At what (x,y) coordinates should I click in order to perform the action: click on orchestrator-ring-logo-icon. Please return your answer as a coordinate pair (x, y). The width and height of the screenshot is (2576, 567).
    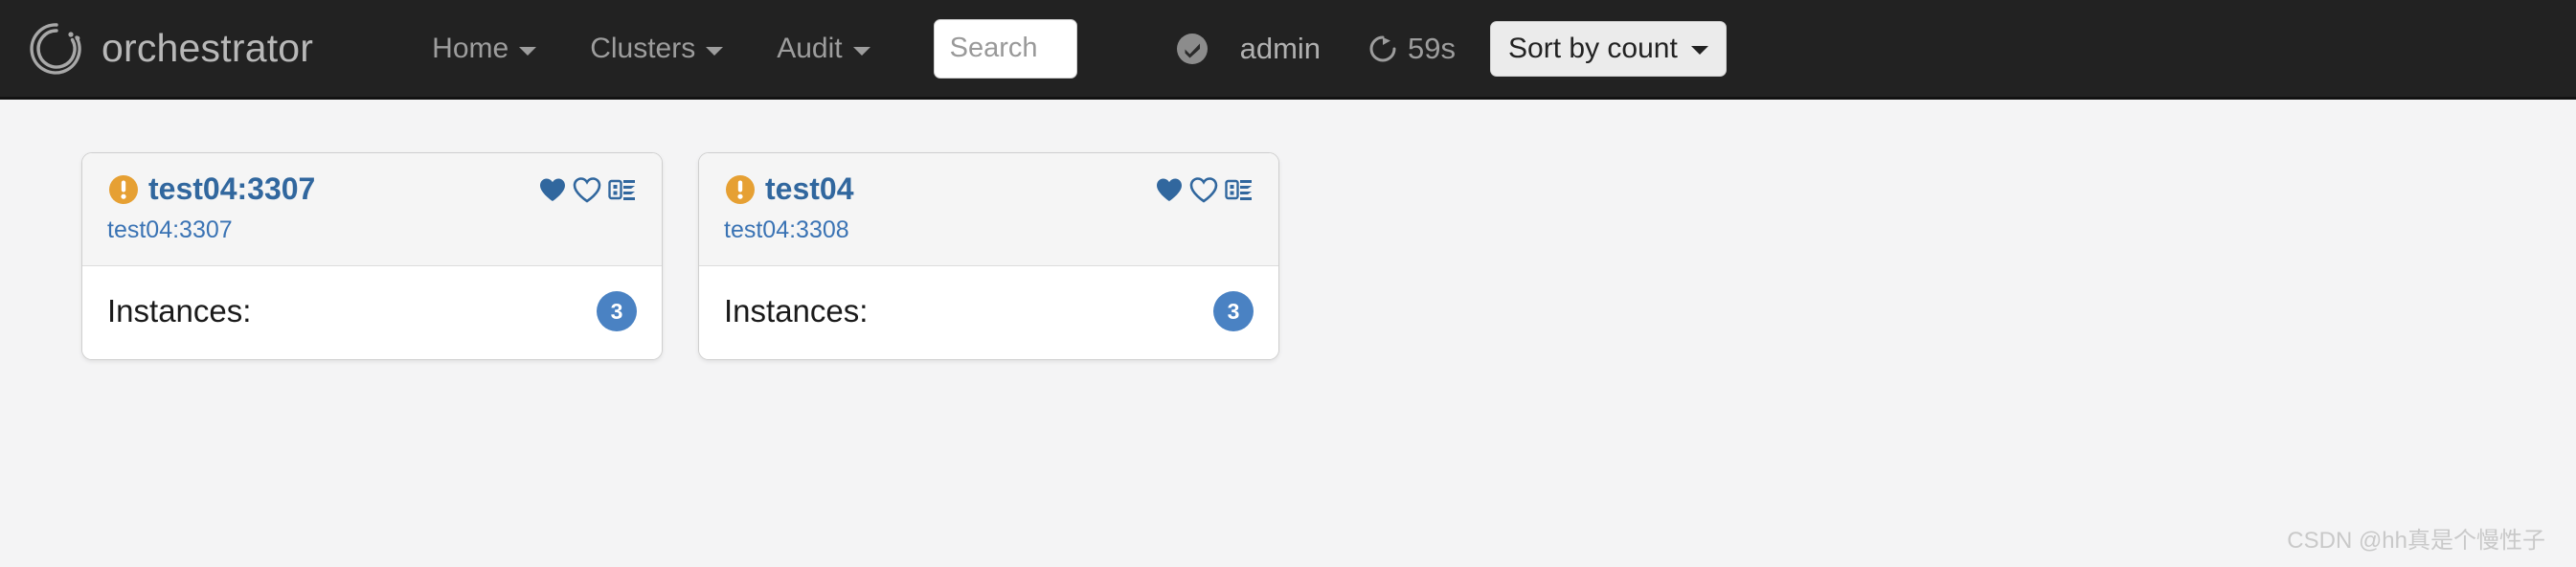
    Looking at the image, I should click on (56, 49).